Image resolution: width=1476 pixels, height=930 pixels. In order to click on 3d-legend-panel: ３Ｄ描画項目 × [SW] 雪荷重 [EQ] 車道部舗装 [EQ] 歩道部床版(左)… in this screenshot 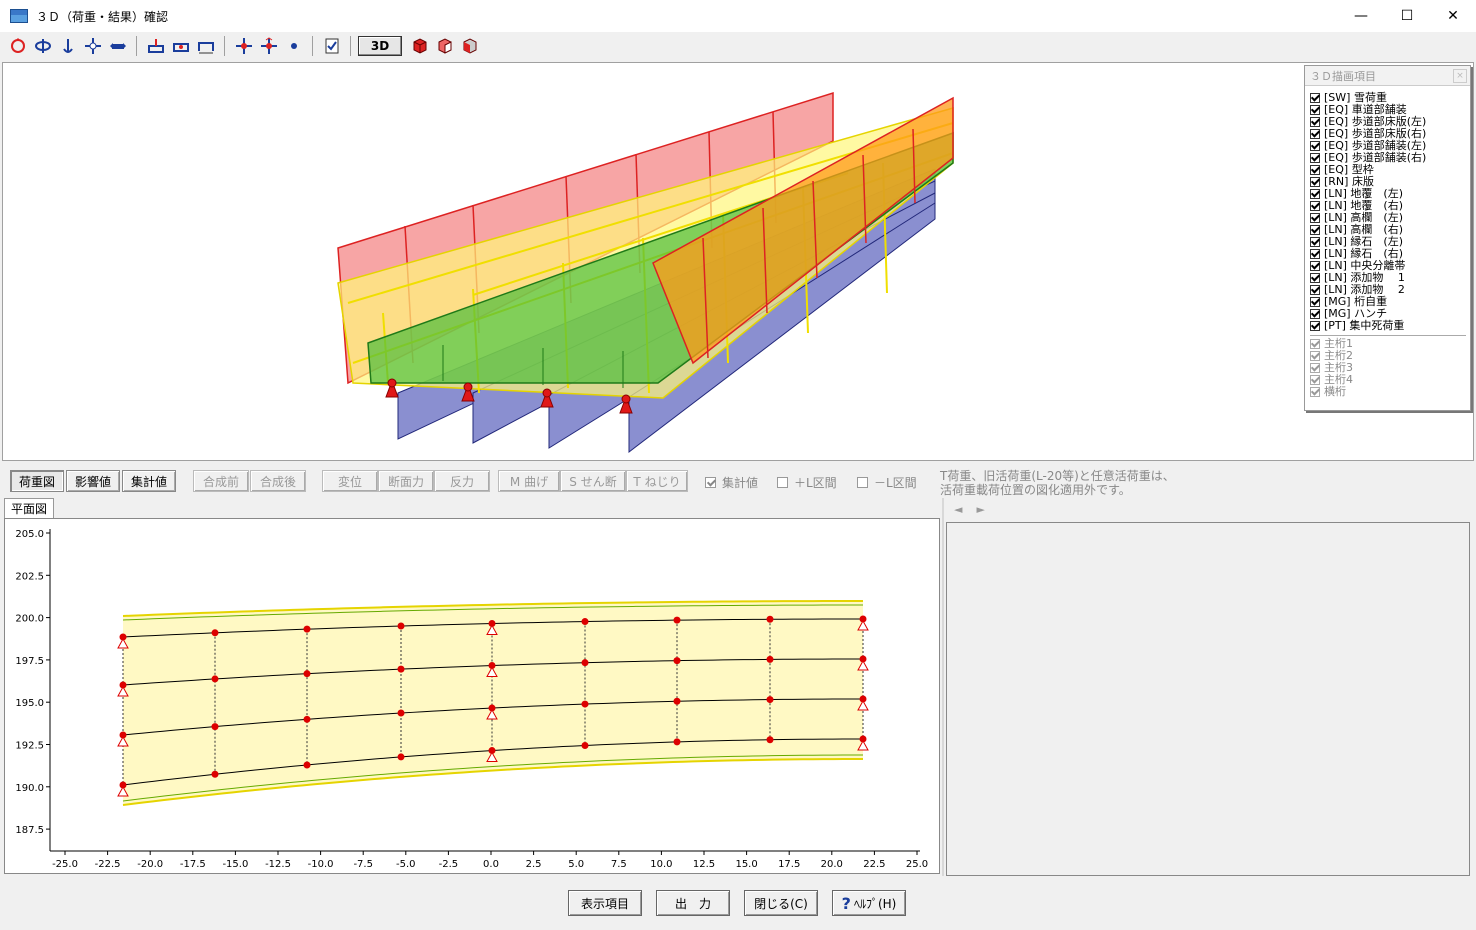, I will do `click(1387, 238)`.